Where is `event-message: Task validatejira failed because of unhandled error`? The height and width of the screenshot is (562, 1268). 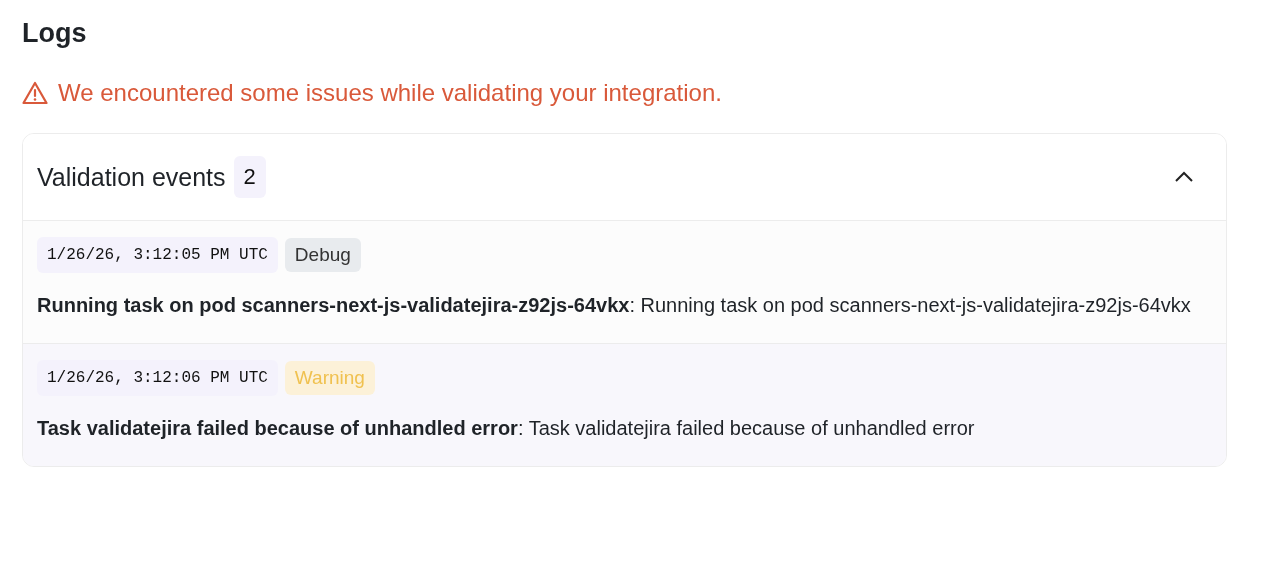
event-message: Task validatejira failed because of unhandled error is located at coordinates (506, 428).